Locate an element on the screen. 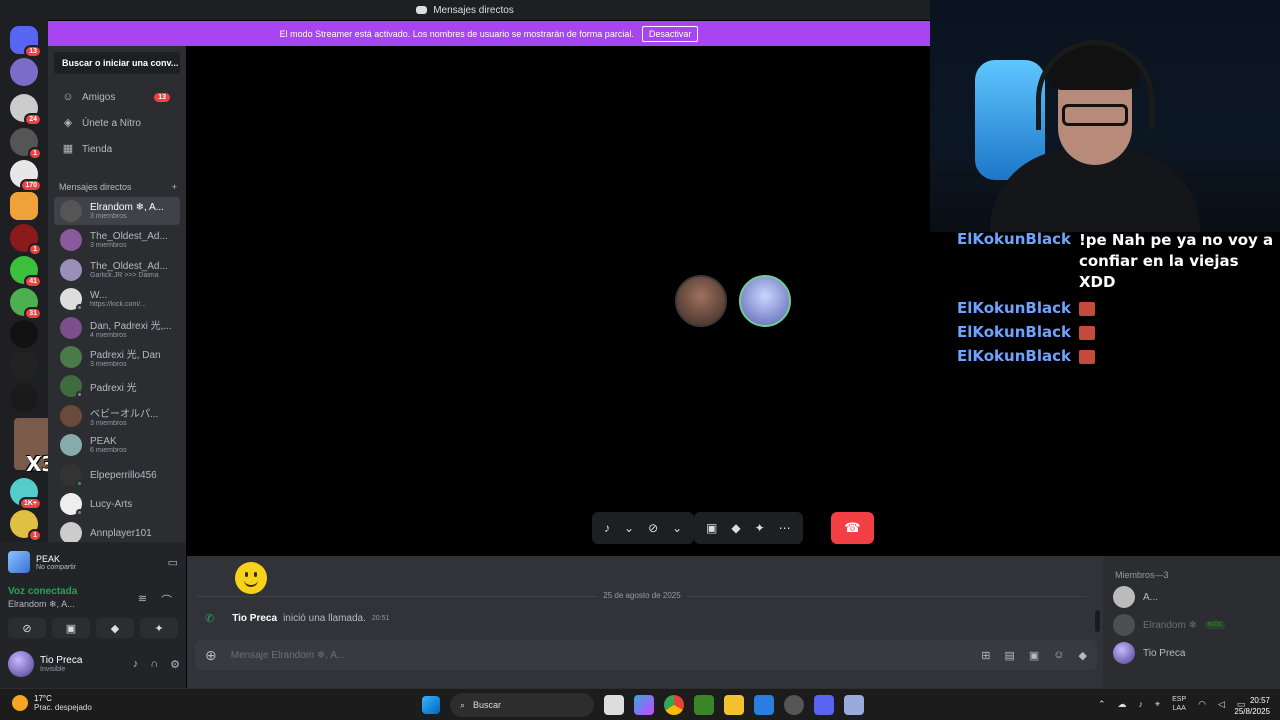 This screenshot has width=1280, height=720. hang-up-button: ☎ is located at coordinates (852, 528).